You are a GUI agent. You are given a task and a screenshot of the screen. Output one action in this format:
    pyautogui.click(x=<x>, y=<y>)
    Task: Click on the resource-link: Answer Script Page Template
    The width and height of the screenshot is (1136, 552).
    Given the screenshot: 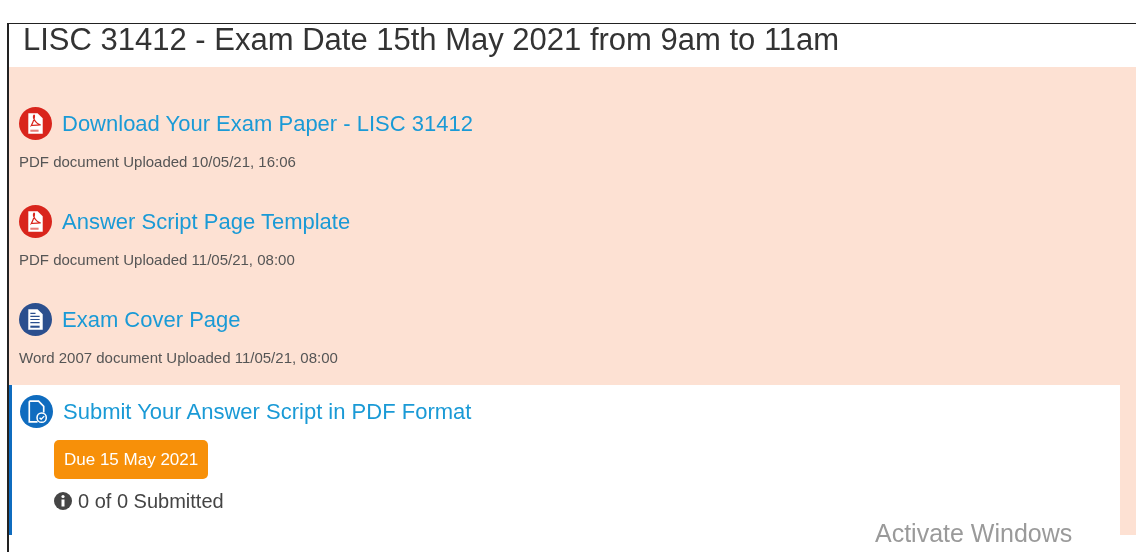 What is the action you would take?
    pyautogui.click(x=206, y=221)
    